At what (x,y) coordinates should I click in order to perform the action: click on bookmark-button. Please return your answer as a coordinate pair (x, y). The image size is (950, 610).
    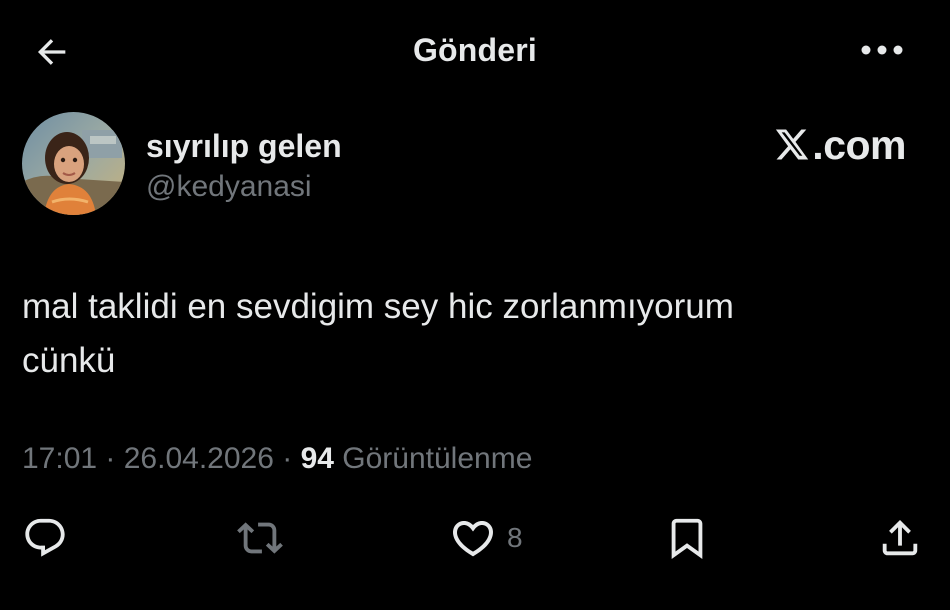
    Looking at the image, I should click on (687, 538).